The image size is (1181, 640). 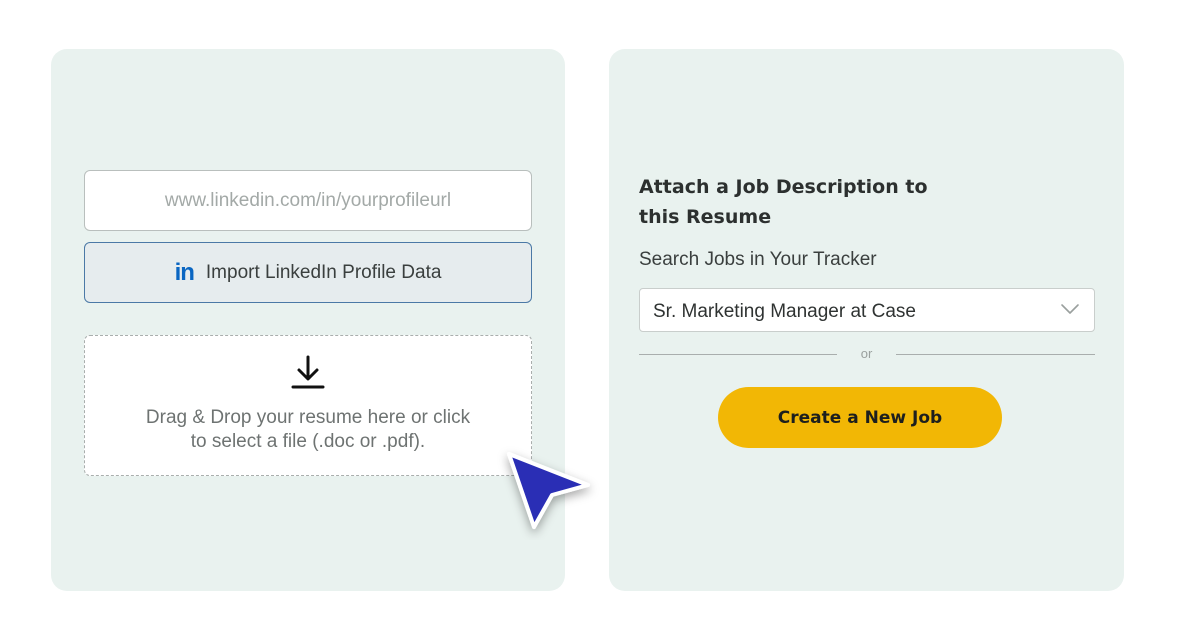 What do you see at coordinates (548, 490) in the screenshot?
I see `mouse-cursor-icon` at bounding box center [548, 490].